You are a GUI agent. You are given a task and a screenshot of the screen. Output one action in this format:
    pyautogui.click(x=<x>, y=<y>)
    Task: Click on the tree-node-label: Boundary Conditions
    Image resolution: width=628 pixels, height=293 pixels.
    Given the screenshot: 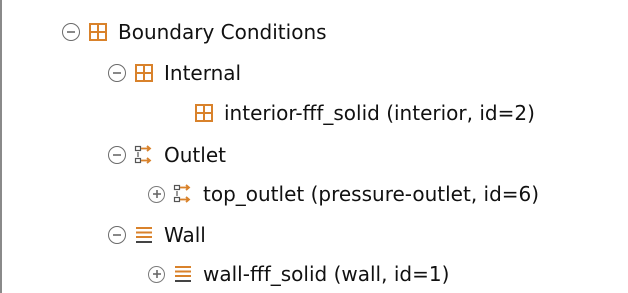 What is the action you would take?
    pyautogui.click(x=222, y=32)
    